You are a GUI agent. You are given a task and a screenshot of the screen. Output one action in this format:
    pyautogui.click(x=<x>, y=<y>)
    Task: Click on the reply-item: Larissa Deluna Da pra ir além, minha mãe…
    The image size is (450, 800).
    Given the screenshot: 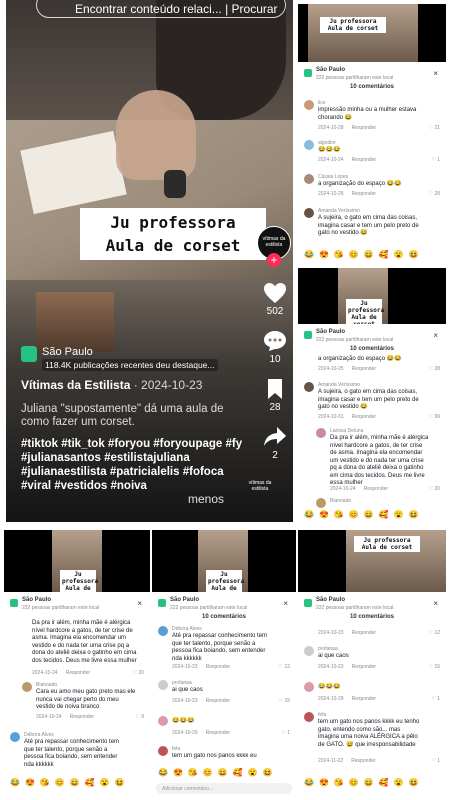 What is the action you would take?
    pyautogui.click(x=378, y=461)
    